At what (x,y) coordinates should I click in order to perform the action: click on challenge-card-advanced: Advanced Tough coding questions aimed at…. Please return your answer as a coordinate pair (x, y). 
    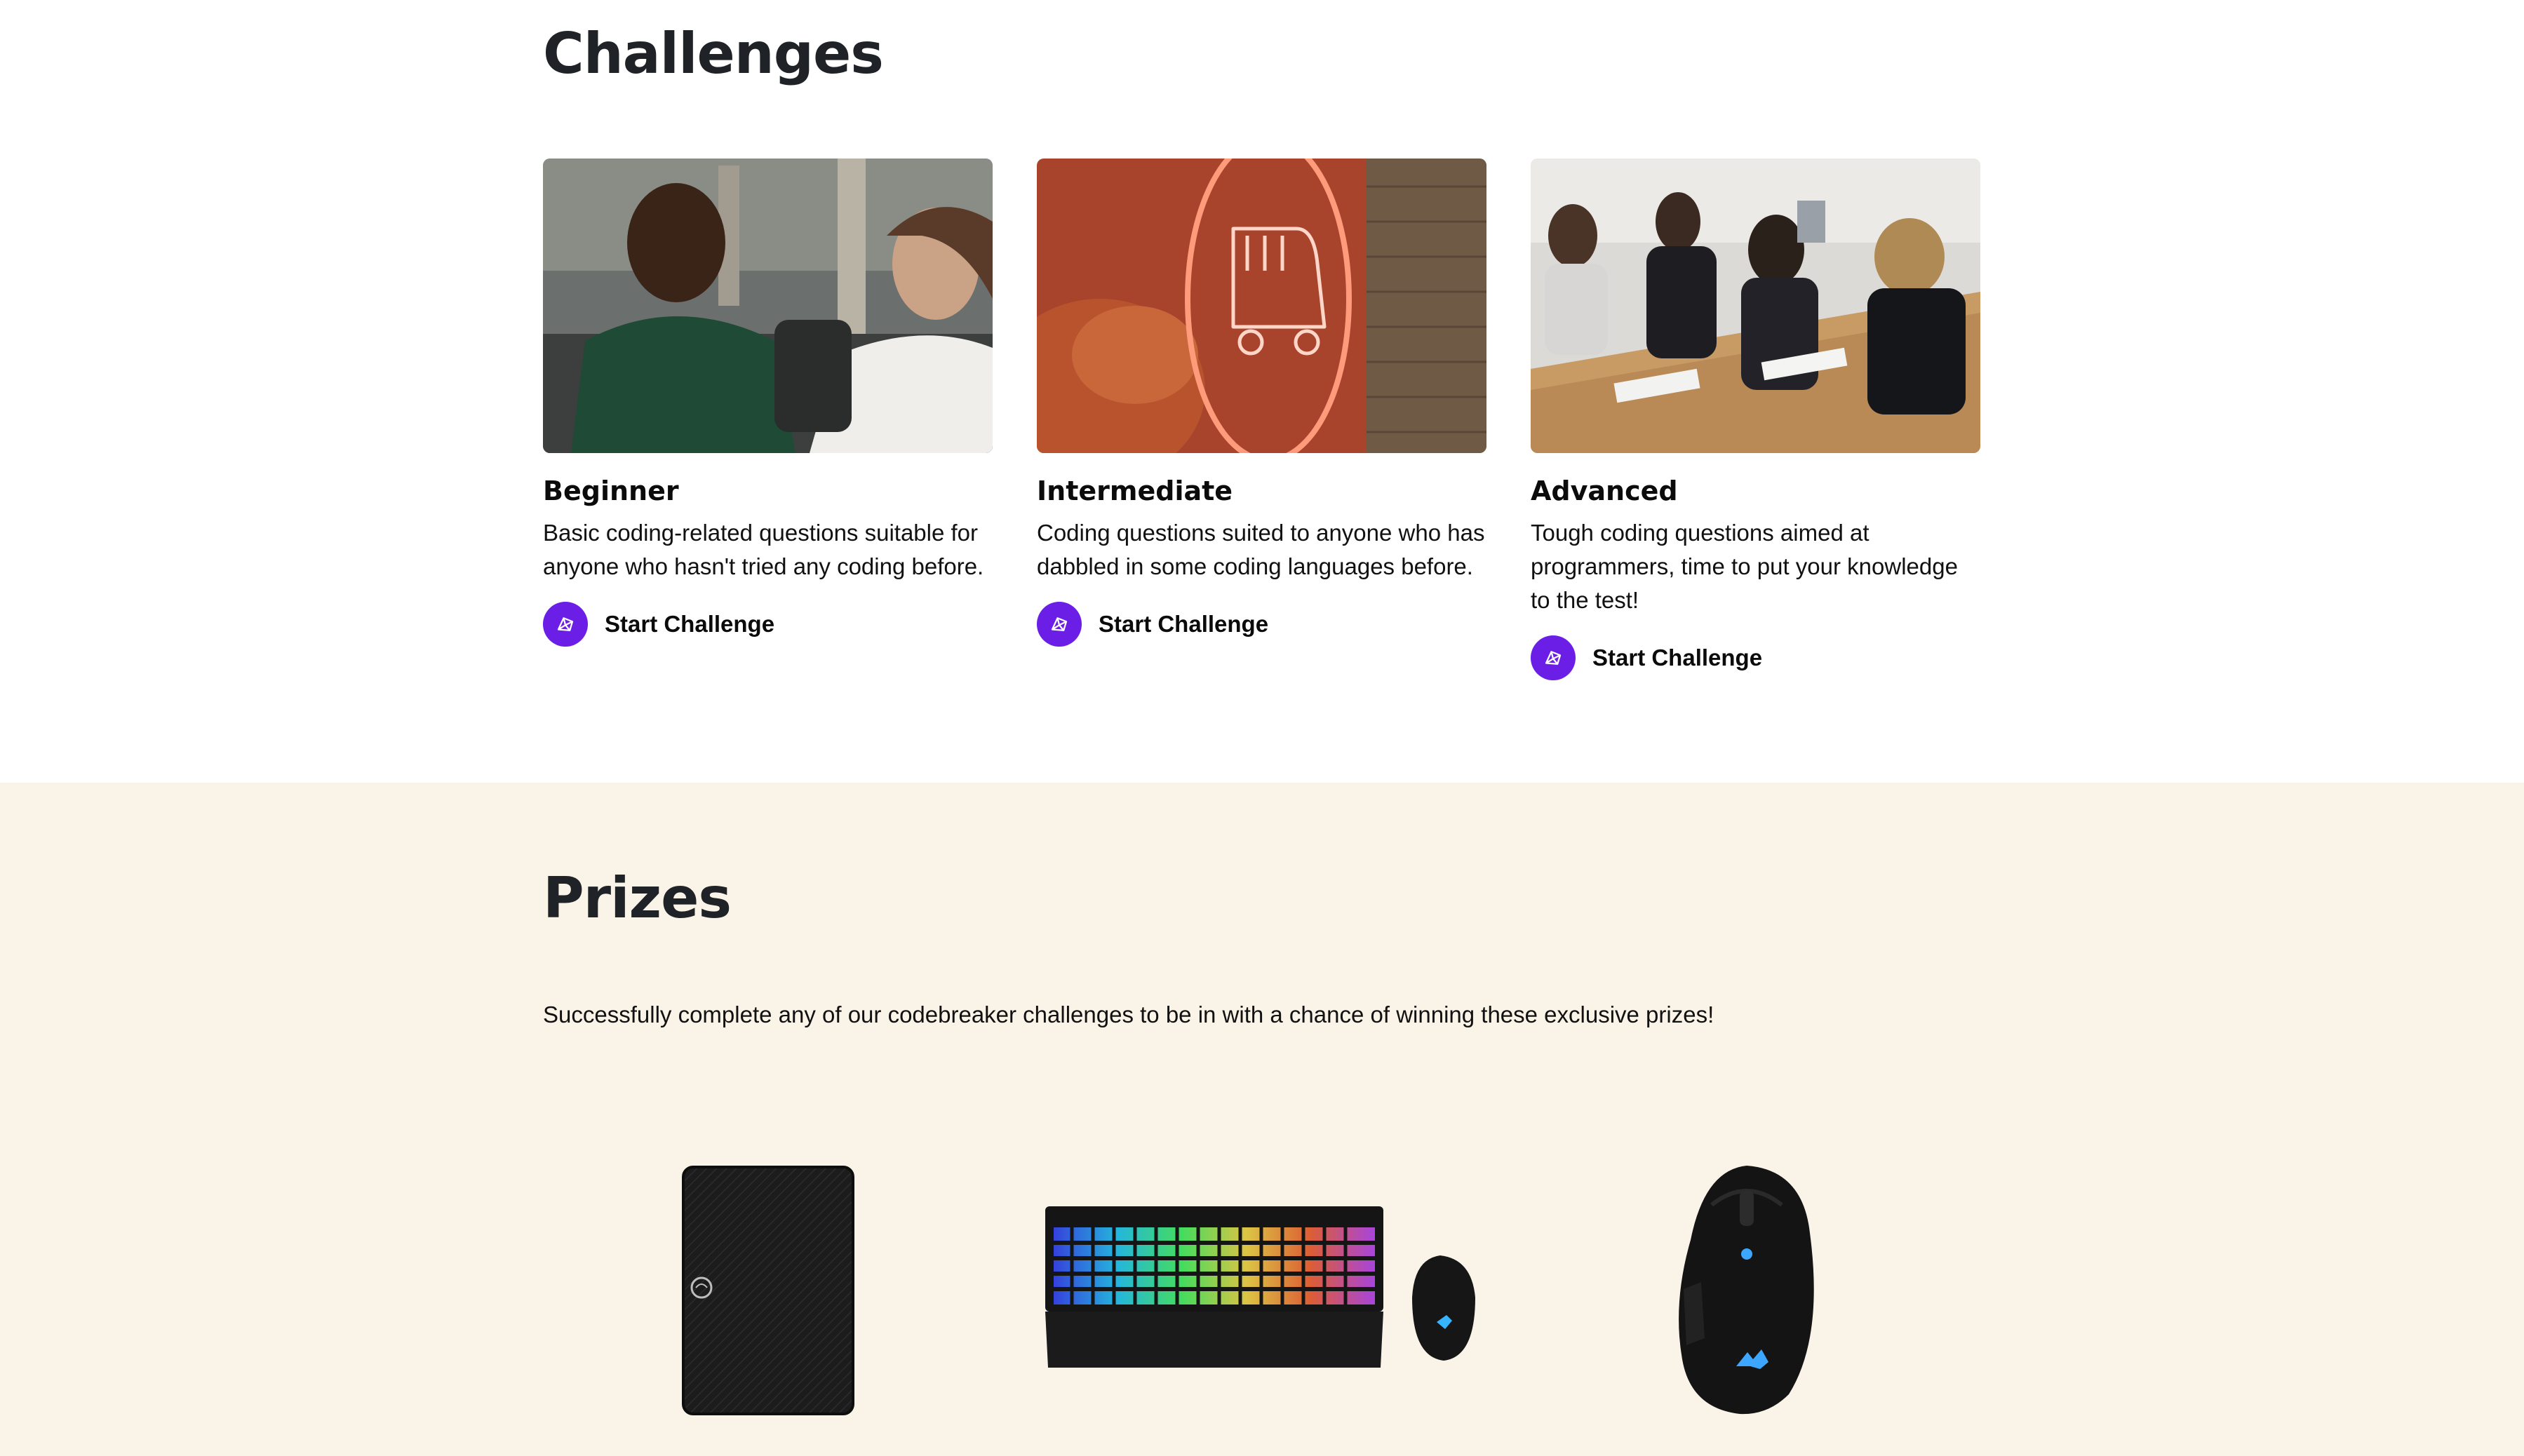
    Looking at the image, I should click on (1755, 419).